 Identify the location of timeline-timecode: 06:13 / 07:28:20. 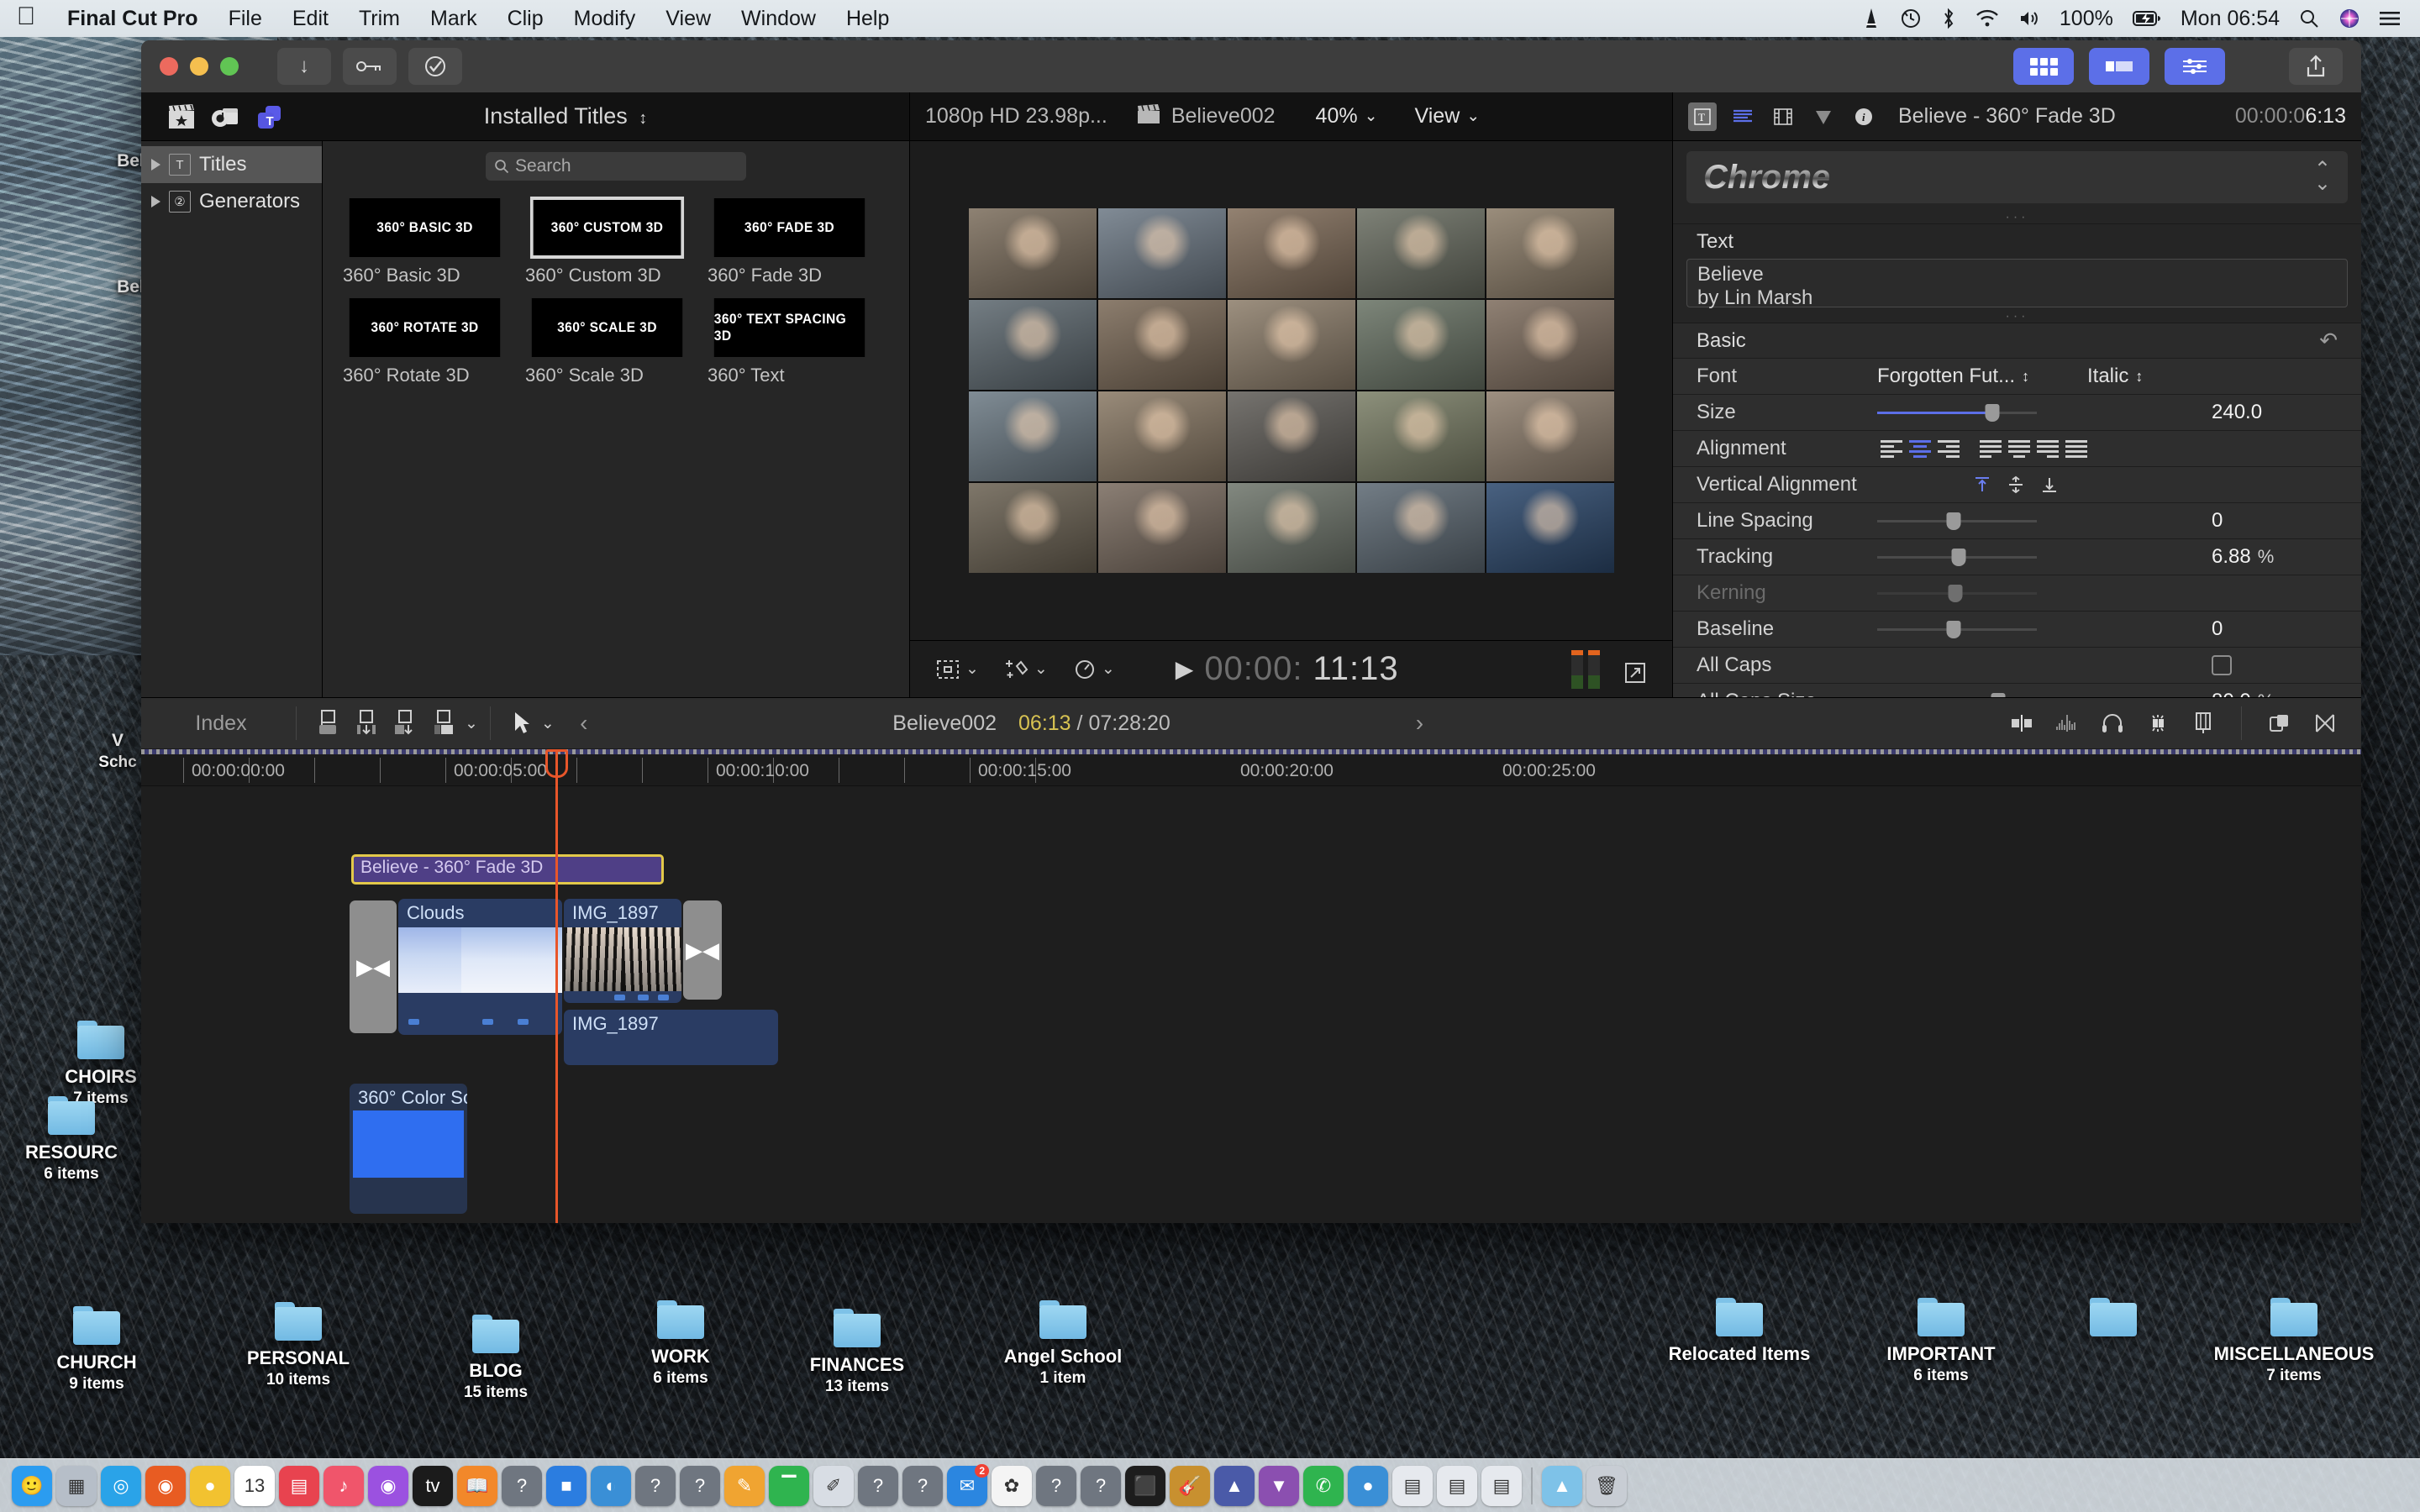
(1094, 723).